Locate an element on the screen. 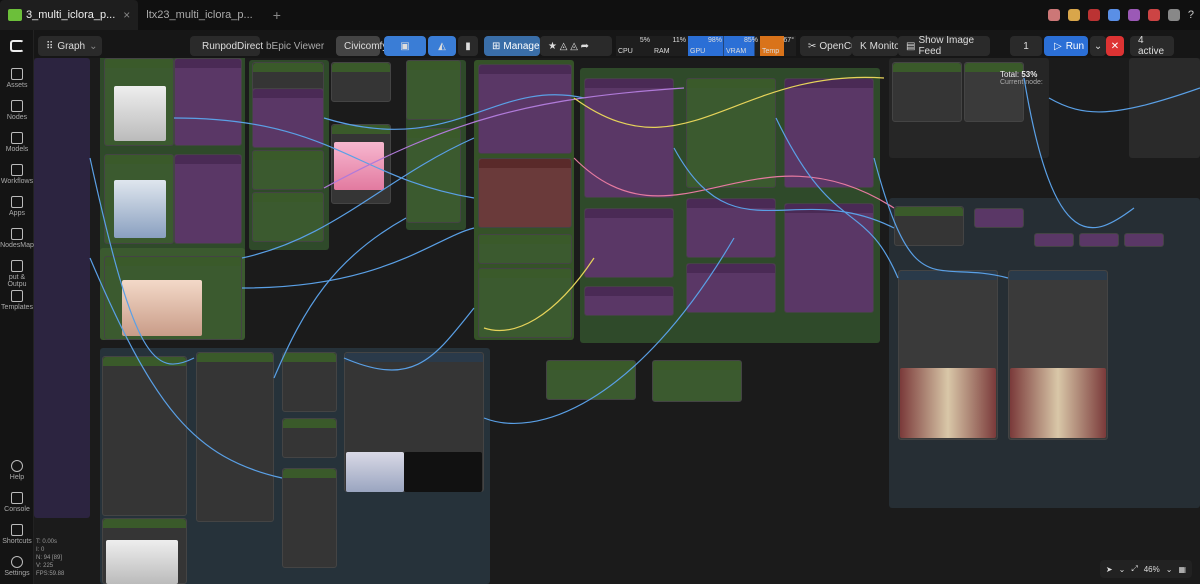 The image size is (1200, 584). gpu-meter: 98% GPU is located at coordinates (706, 46).